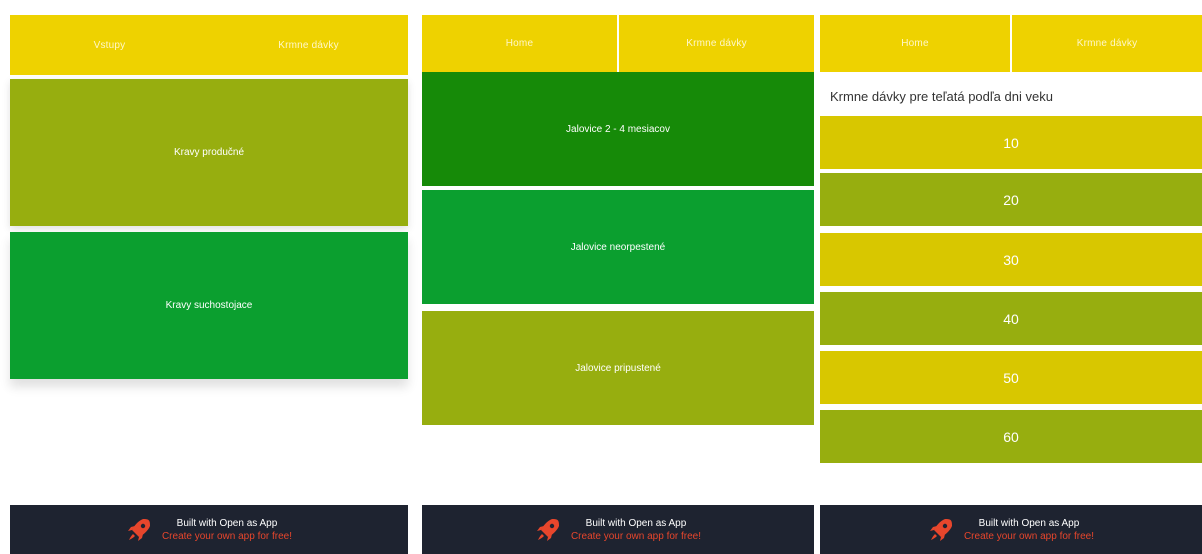  Describe the element at coordinates (1011, 142) in the screenshot. I see `list-item-days: 10` at that location.